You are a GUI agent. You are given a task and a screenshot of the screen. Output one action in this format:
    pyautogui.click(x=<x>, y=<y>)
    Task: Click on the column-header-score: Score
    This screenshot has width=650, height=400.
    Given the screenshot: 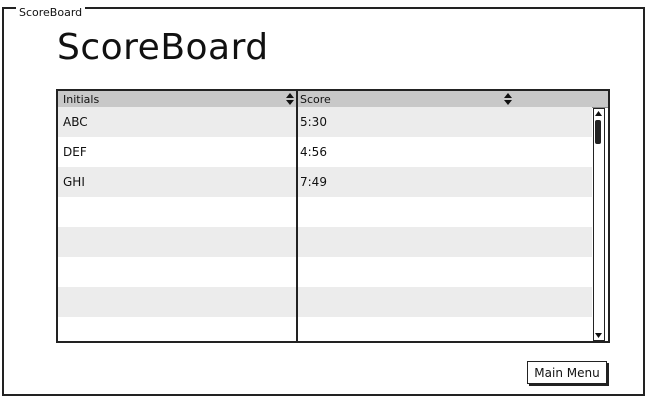 What is the action you would take?
    pyautogui.click(x=315, y=99)
    